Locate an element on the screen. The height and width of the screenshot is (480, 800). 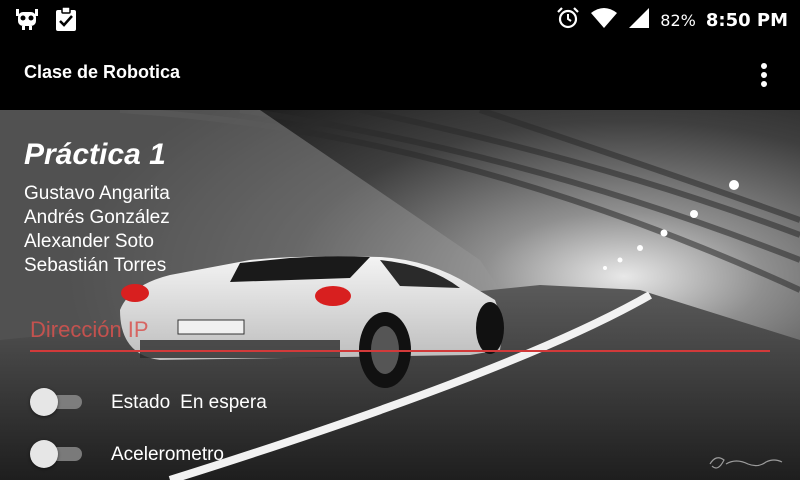
signal-icon is located at coordinates (639, 20).